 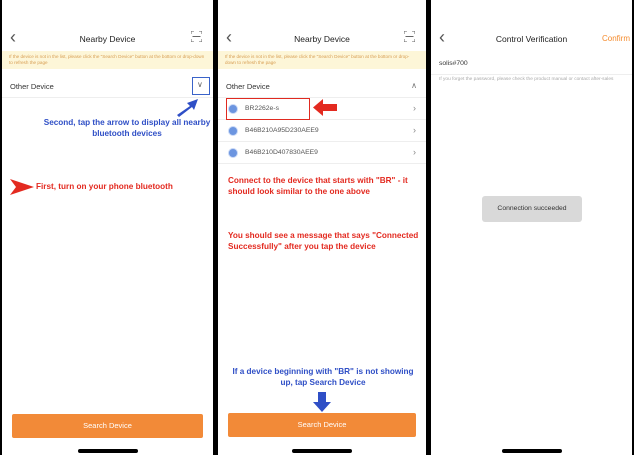 I want to click on expand-arrow-button: ∨, so click(x=201, y=86).